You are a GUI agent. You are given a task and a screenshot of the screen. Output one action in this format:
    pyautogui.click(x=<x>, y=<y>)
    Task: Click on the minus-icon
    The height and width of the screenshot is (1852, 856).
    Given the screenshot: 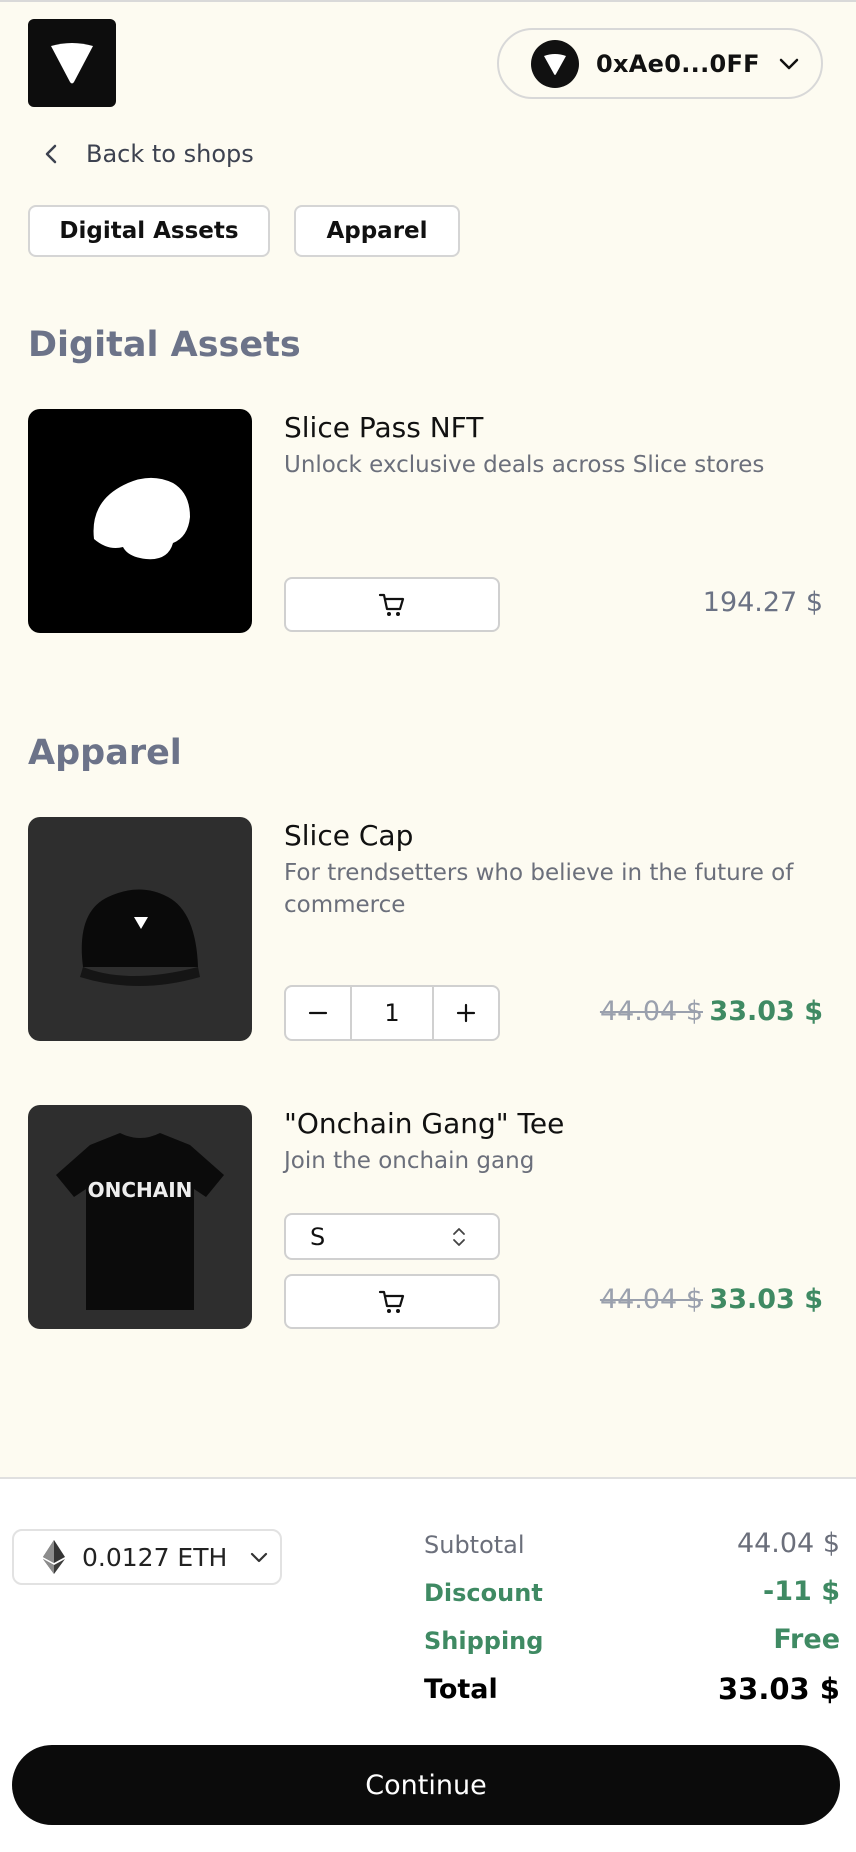 What is the action you would take?
    pyautogui.click(x=318, y=1013)
    